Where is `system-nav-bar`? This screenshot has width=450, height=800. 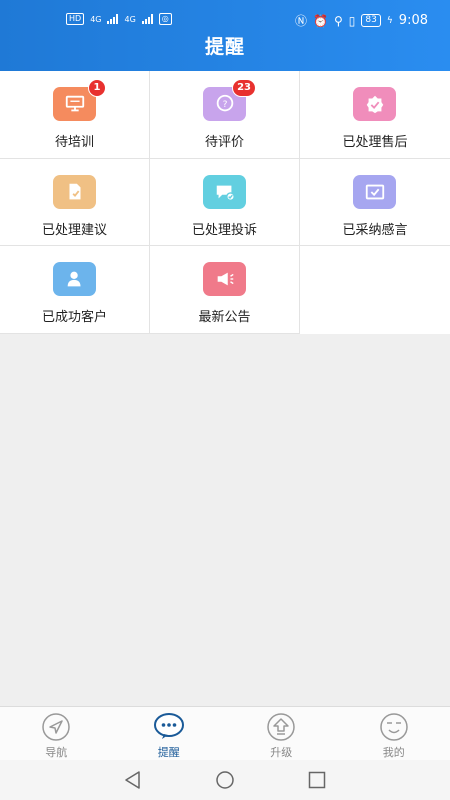
system-nav-bar is located at coordinates (225, 780).